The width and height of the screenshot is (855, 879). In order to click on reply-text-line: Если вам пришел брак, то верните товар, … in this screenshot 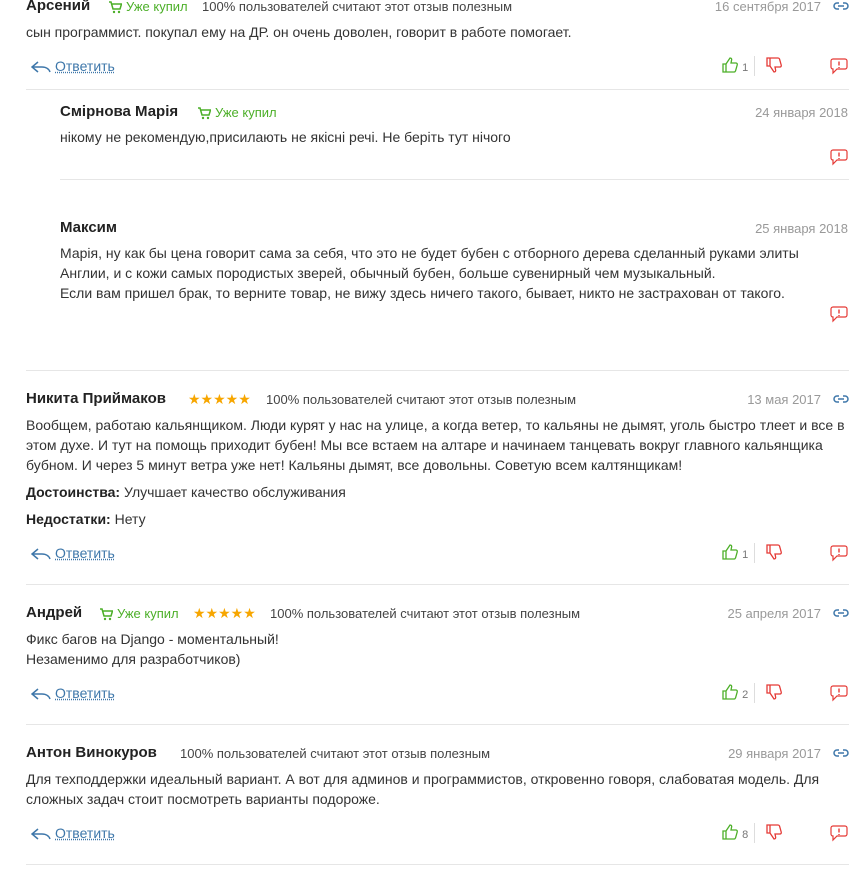, I will do `click(422, 293)`.